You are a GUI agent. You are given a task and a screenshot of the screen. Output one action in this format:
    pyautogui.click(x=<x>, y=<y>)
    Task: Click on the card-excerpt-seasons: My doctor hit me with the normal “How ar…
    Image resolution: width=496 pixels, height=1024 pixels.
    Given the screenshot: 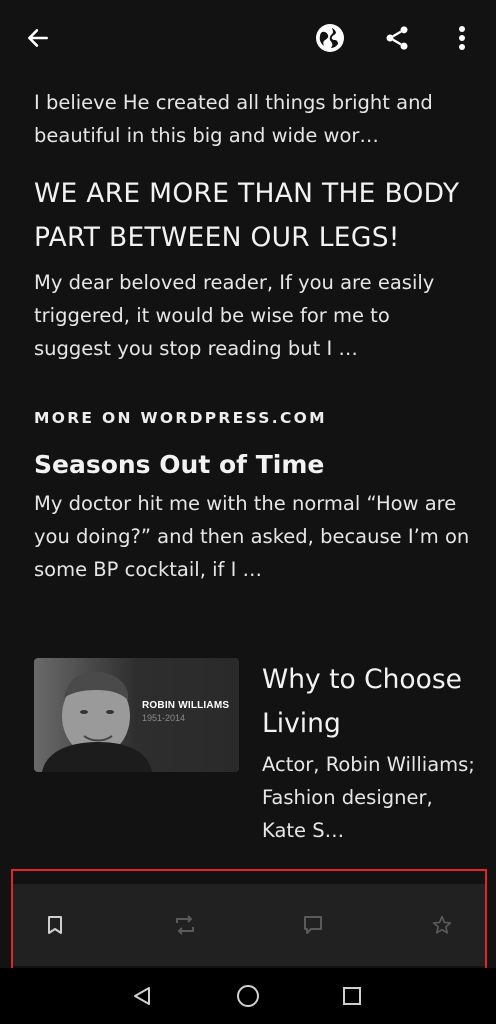 What is the action you would take?
    pyautogui.click(x=252, y=536)
    